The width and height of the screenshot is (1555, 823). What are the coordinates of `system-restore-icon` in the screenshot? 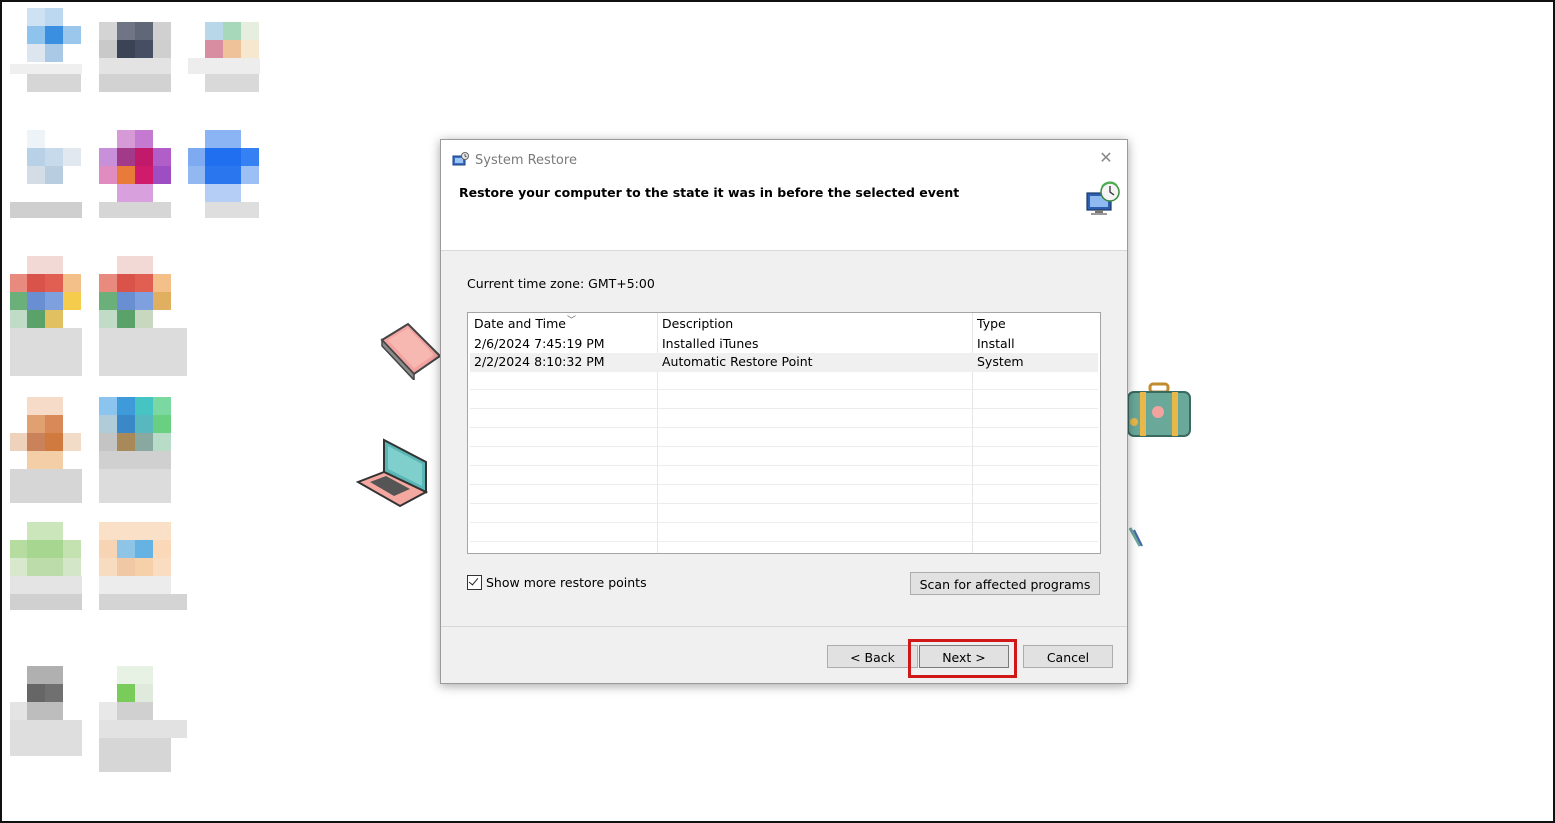 It's located at (460, 159).